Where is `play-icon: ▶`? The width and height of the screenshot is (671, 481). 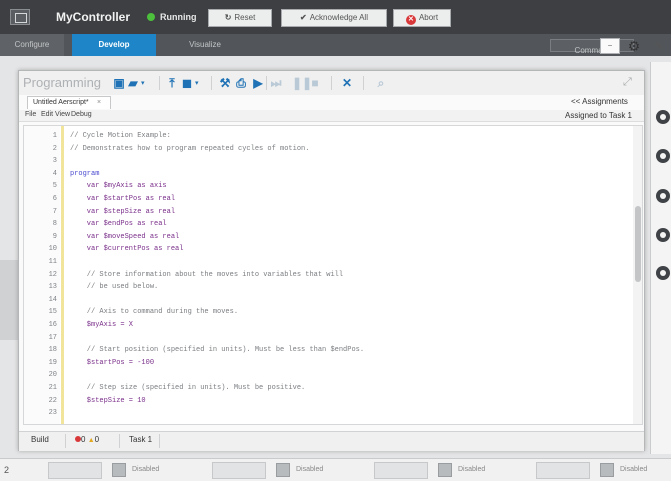
play-icon: ▶ is located at coordinates (258, 83).